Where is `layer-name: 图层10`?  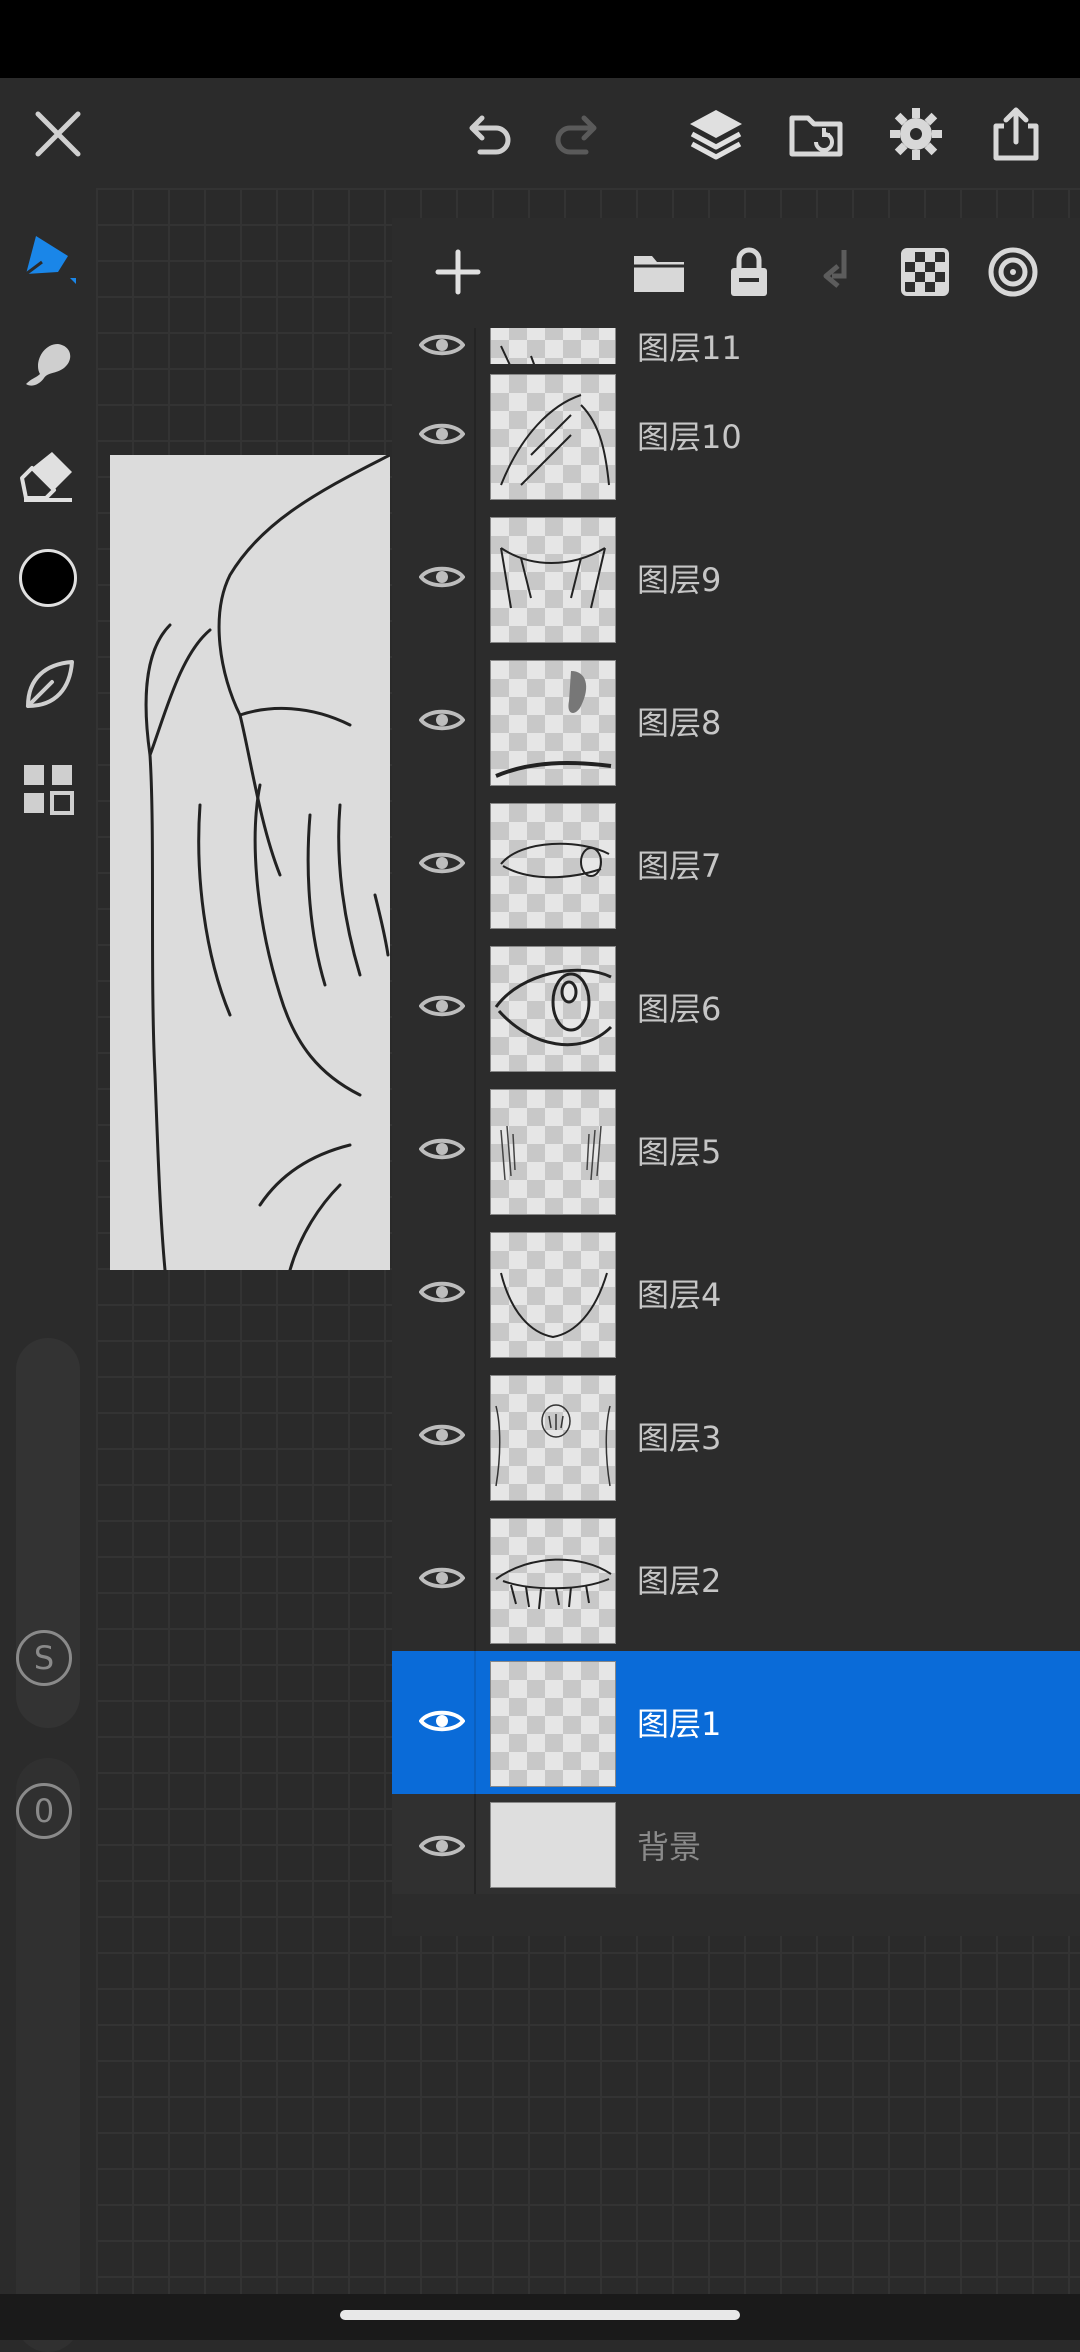 layer-name: 图层10 is located at coordinates (689, 437).